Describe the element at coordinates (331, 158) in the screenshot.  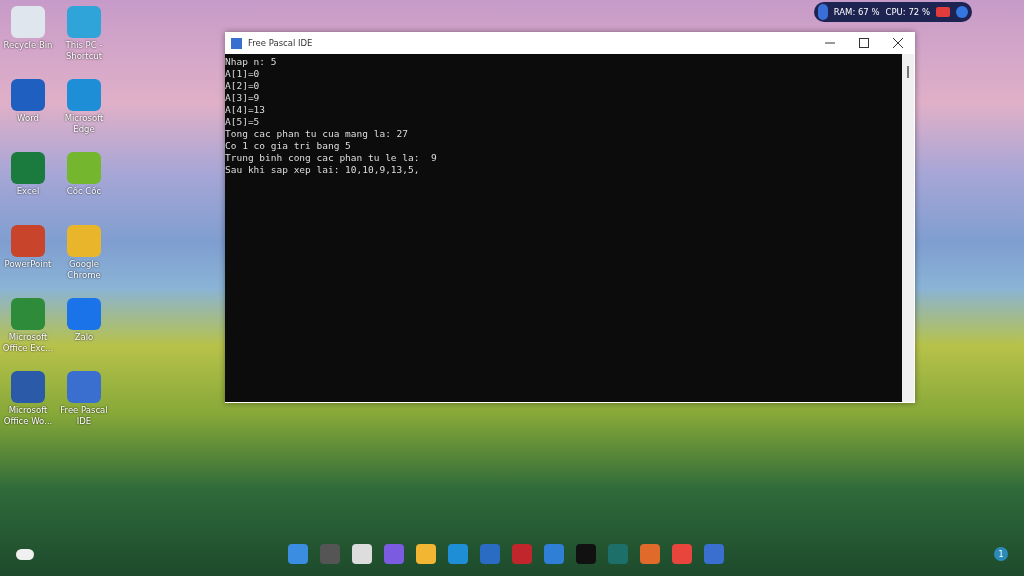
I see `console-line: Trung binh cong cac phan tu le la: 9` at that location.